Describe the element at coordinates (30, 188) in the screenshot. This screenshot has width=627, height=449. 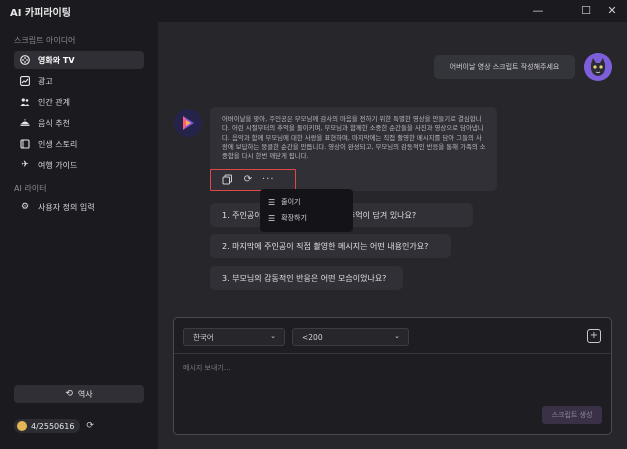
I see `section-label-ai-writer: AI 라이터` at that location.